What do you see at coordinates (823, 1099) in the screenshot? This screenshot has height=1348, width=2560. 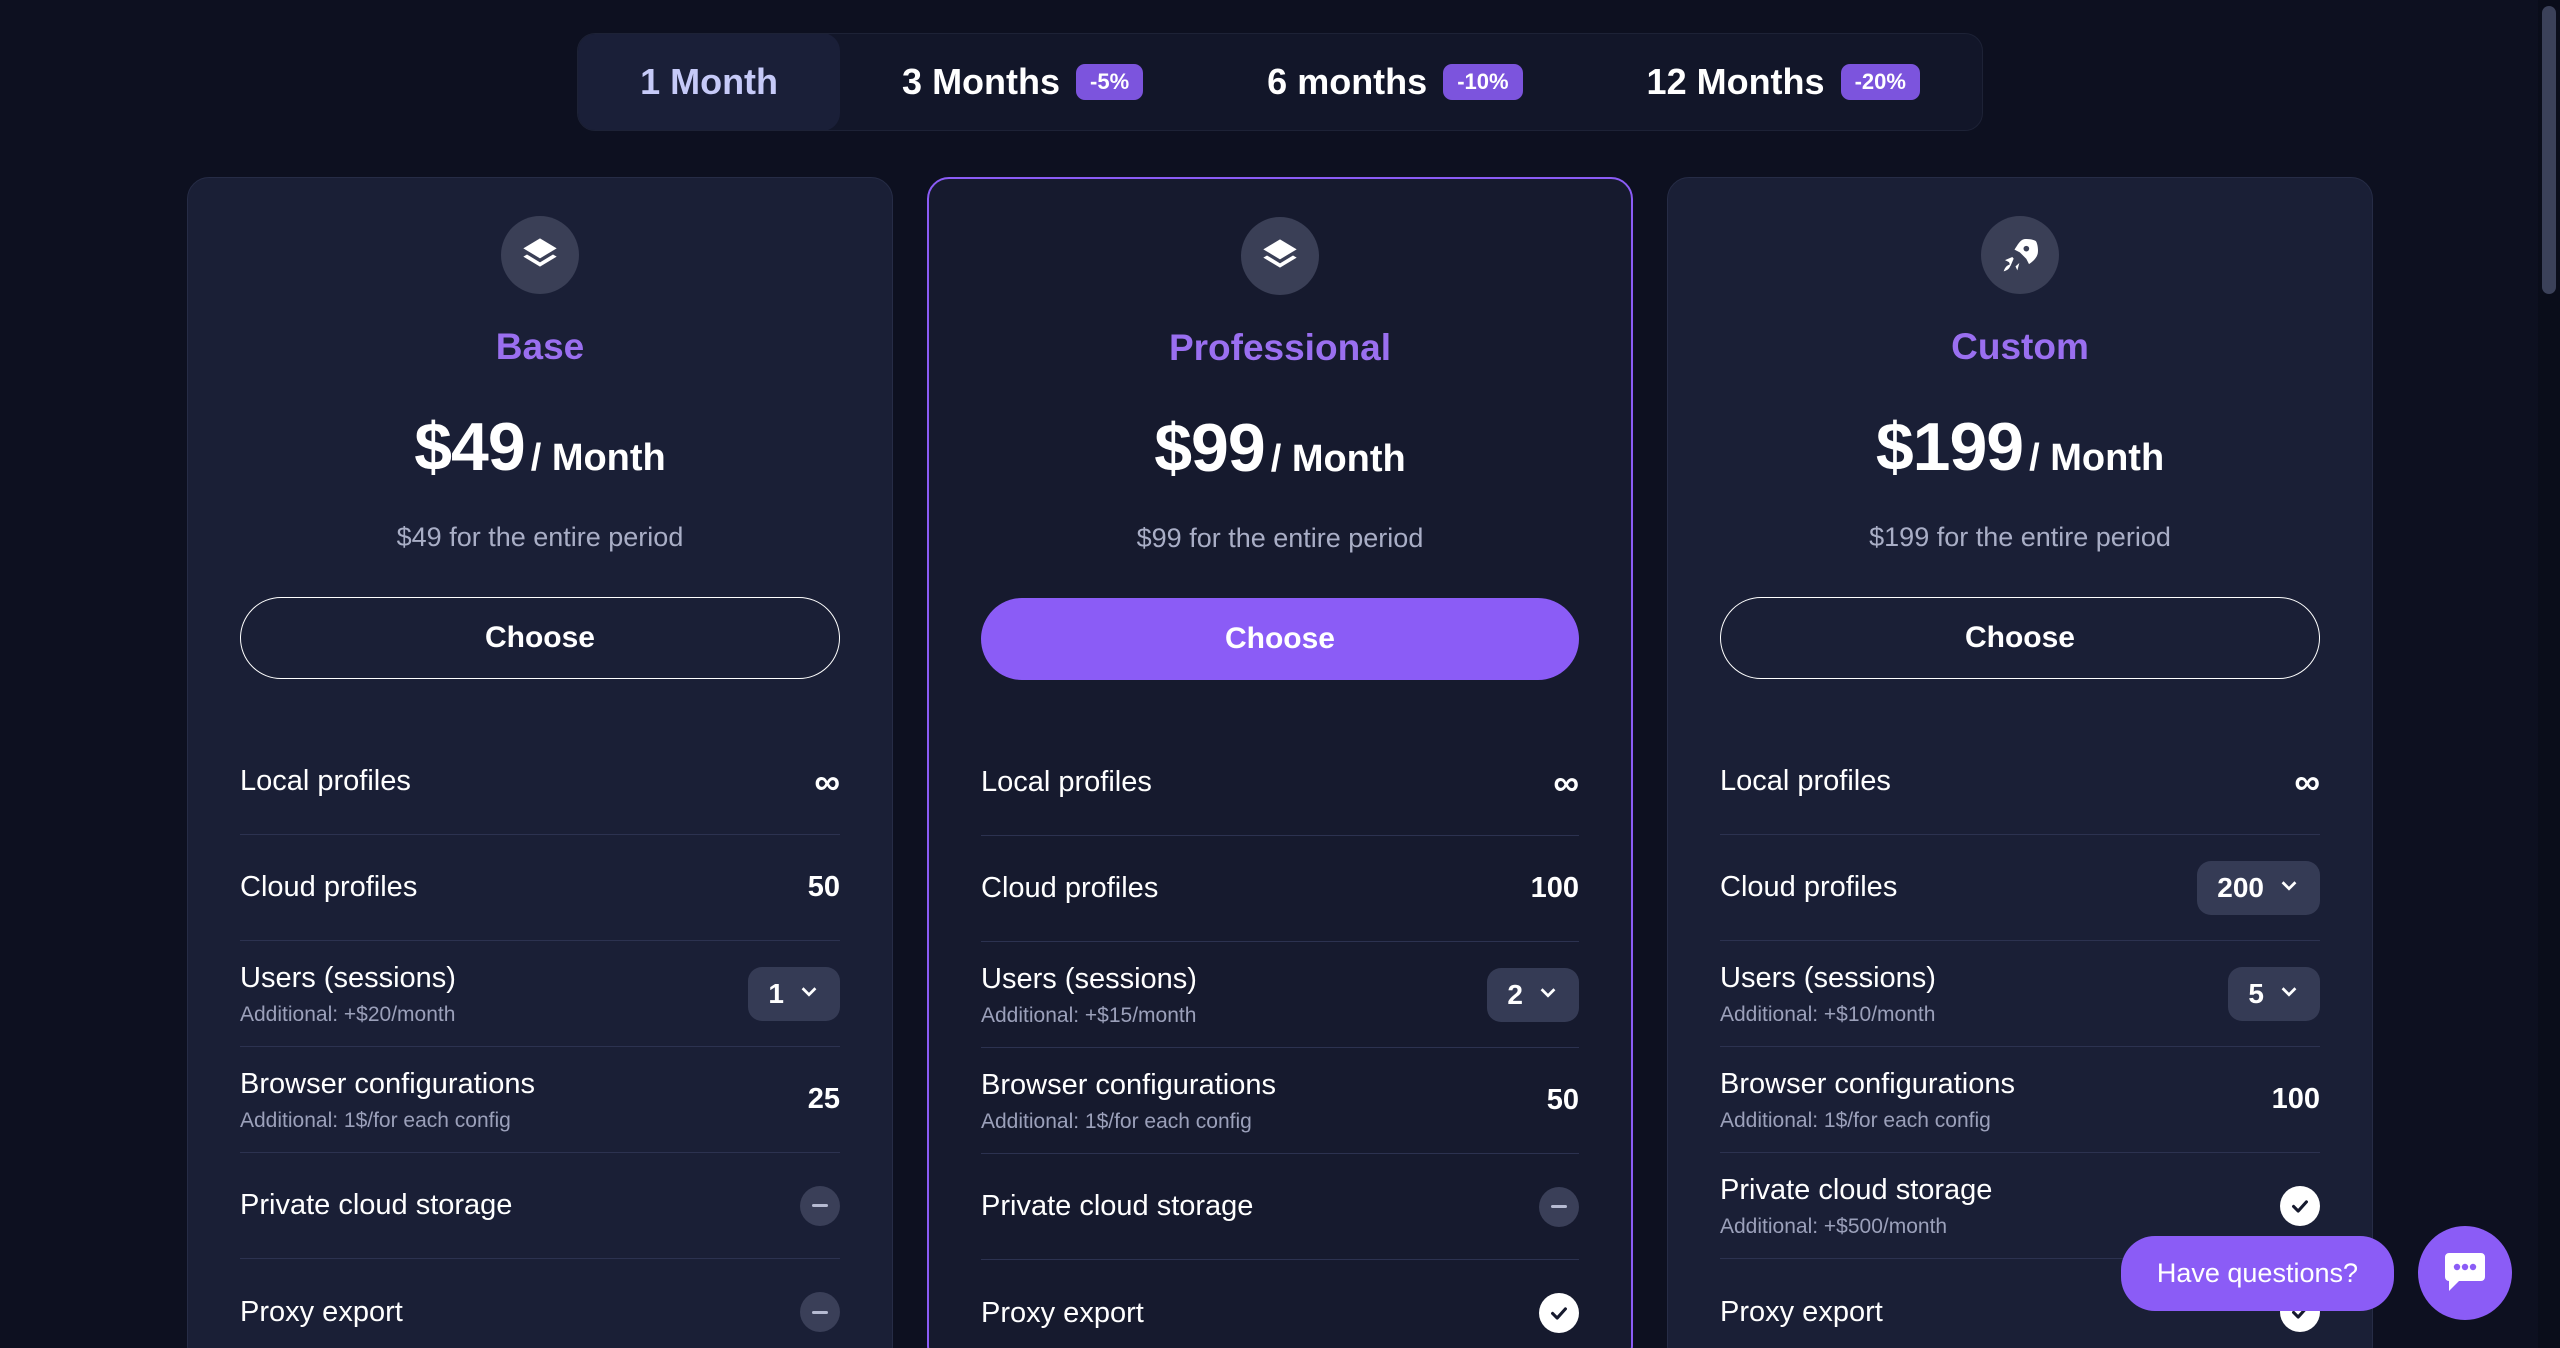 I see `feature-value: 25` at bounding box center [823, 1099].